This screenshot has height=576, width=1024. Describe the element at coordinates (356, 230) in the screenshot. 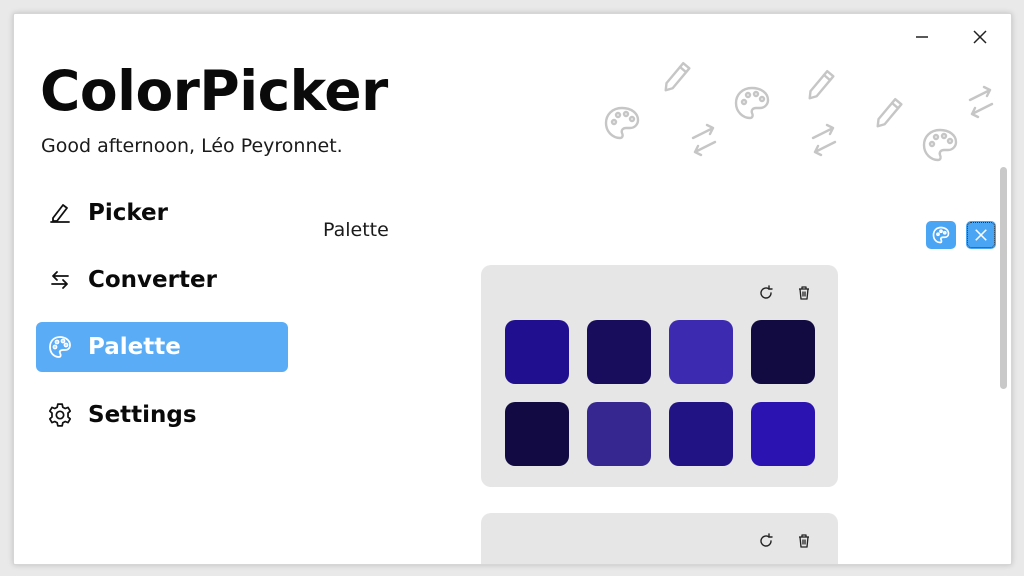

I see `page-title: Palette` at that location.